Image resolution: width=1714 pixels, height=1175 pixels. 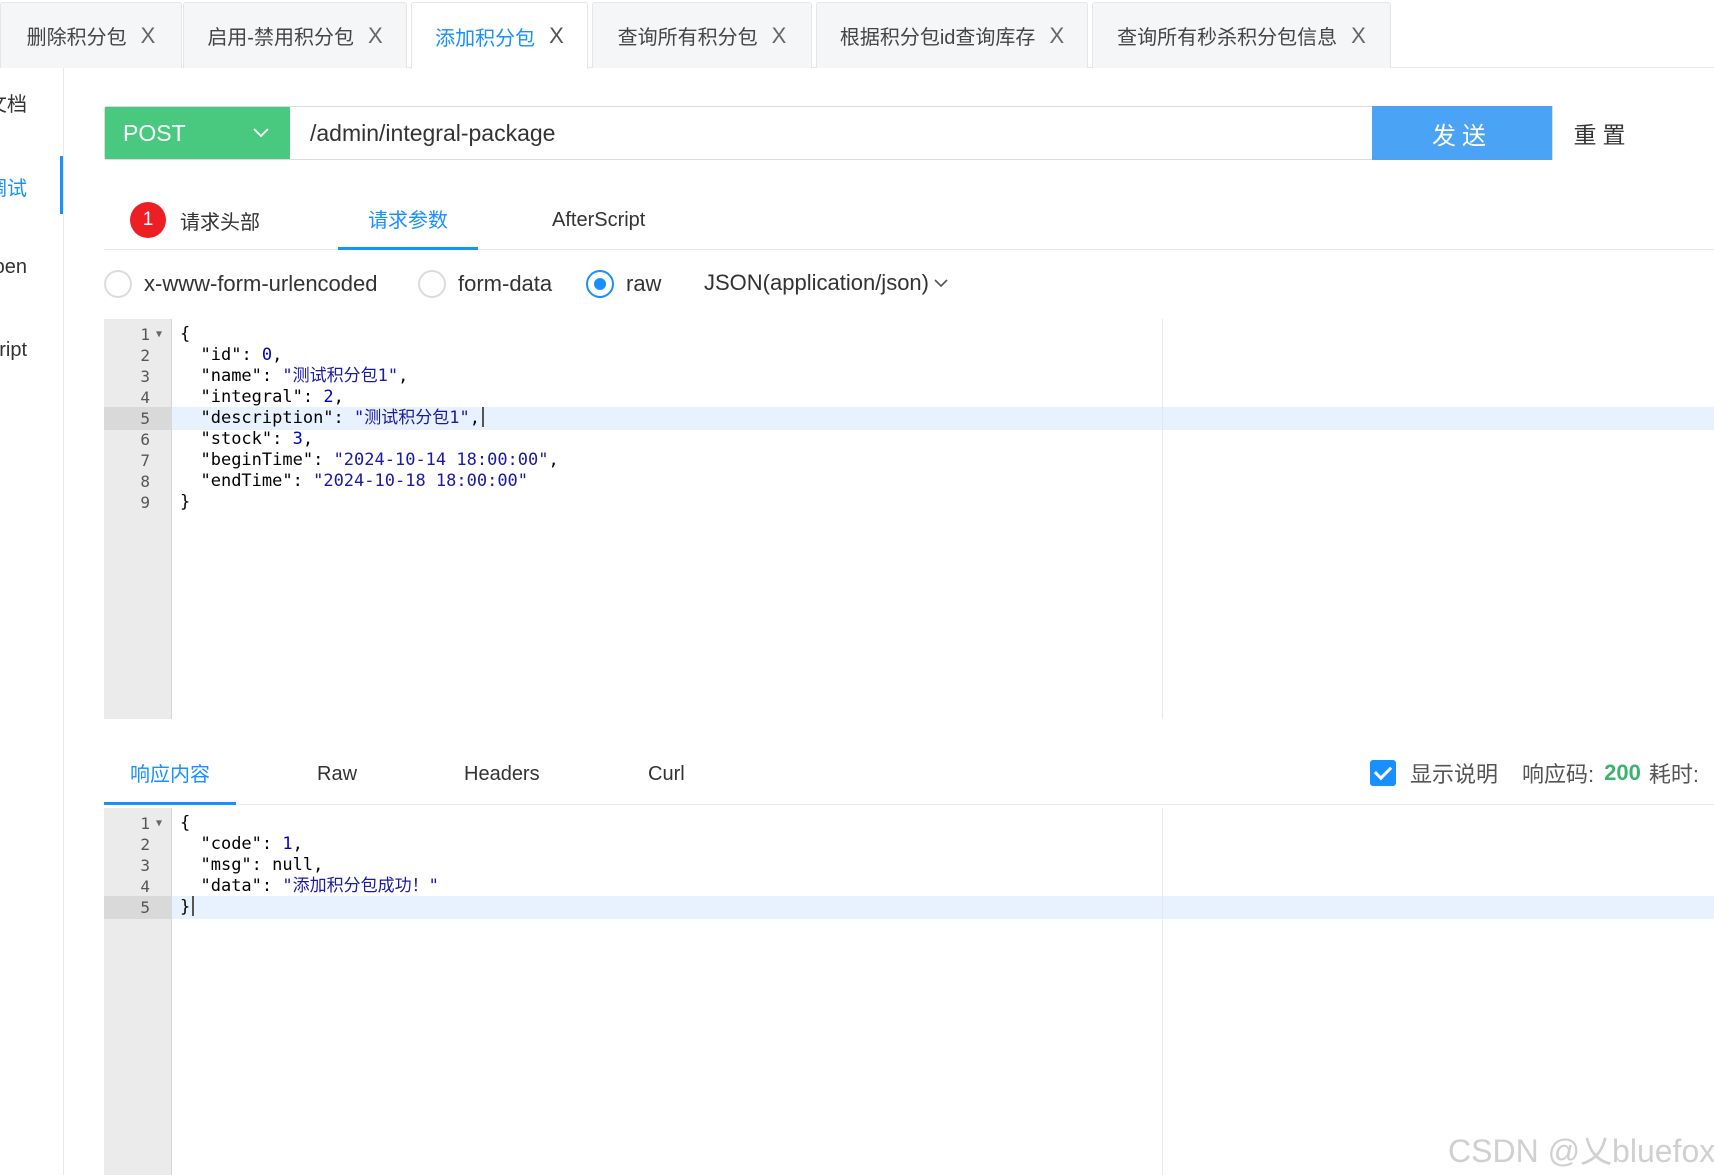 What do you see at coordinates (687, 38) in the screenshot?
I see `tab-label: 查询所有积分包` at bounding box center [687, 38].